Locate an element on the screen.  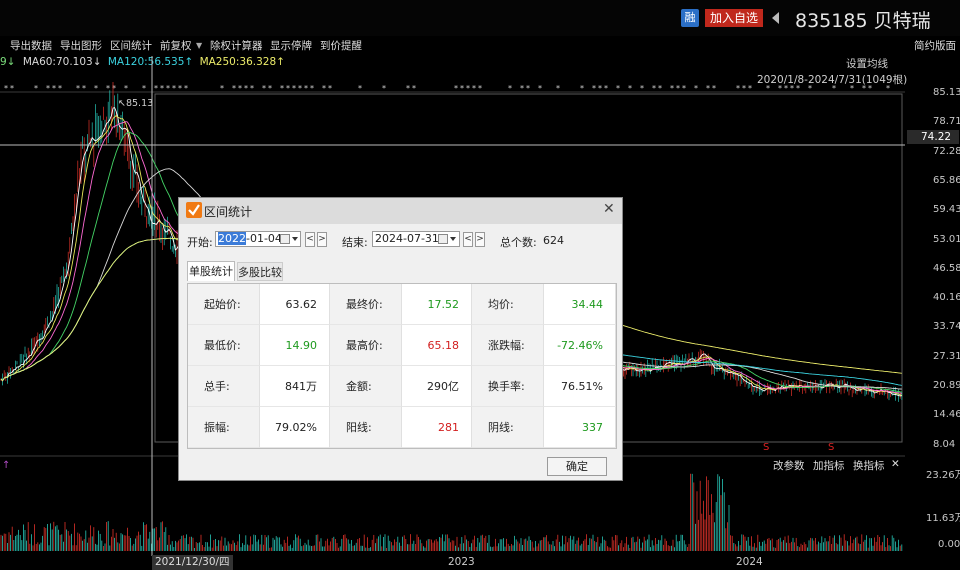
price-tick: 14.46 is located at coordinates (946, 415).